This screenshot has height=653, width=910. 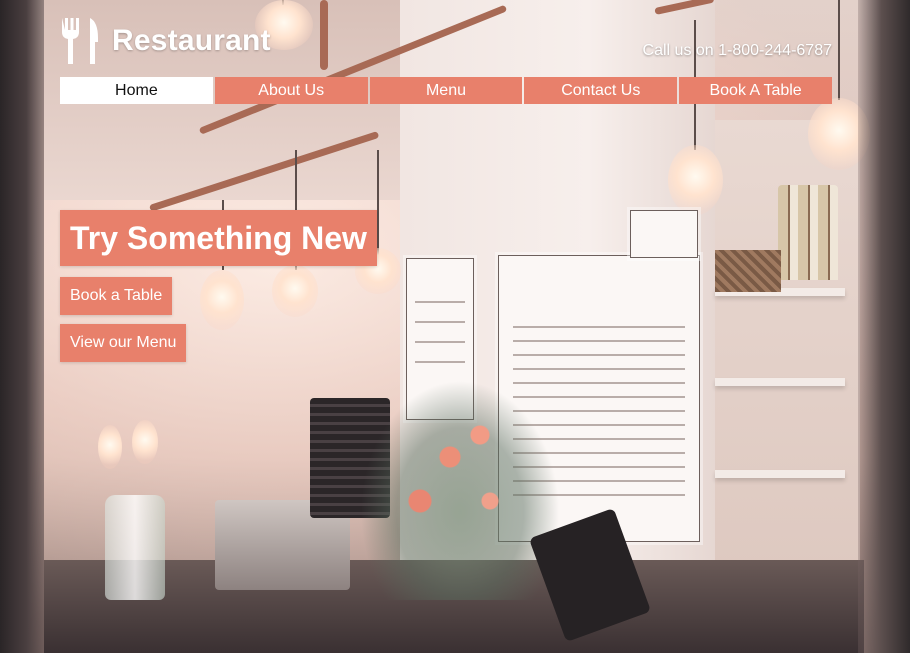 What do you see at coordinates (808, 232) in the screenshot?
I see `bottles` at bounding box center [808, 232].